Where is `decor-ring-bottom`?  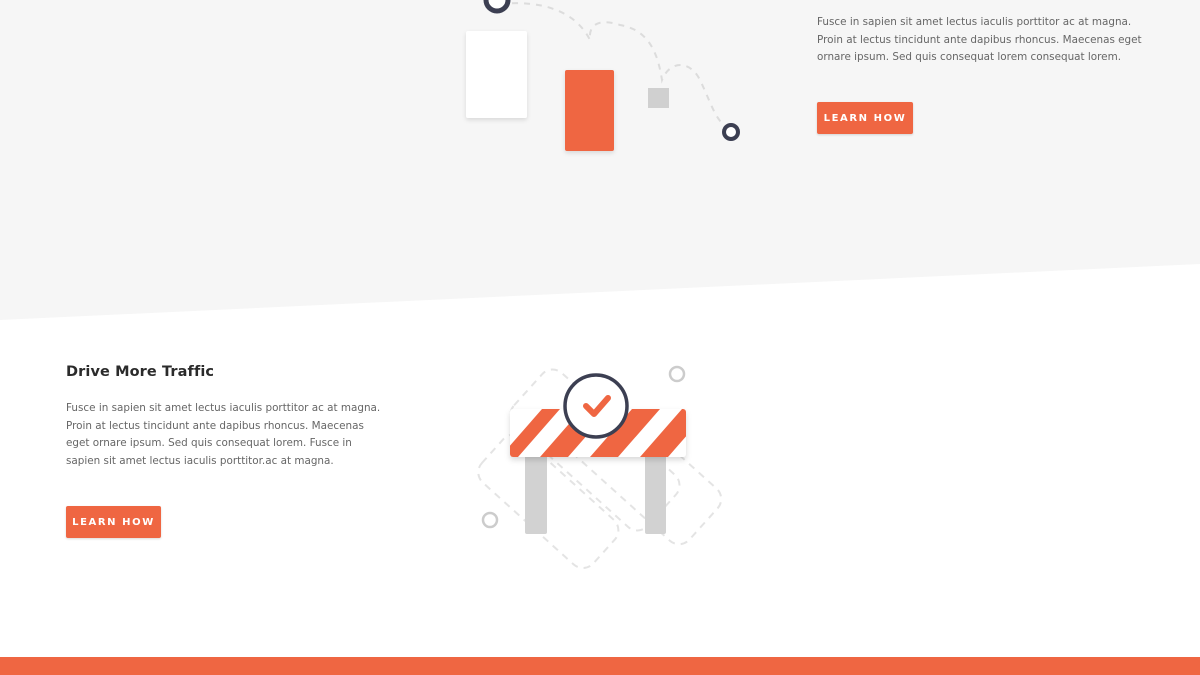 decor-ring-bottom is located at coordinates (490, 520).